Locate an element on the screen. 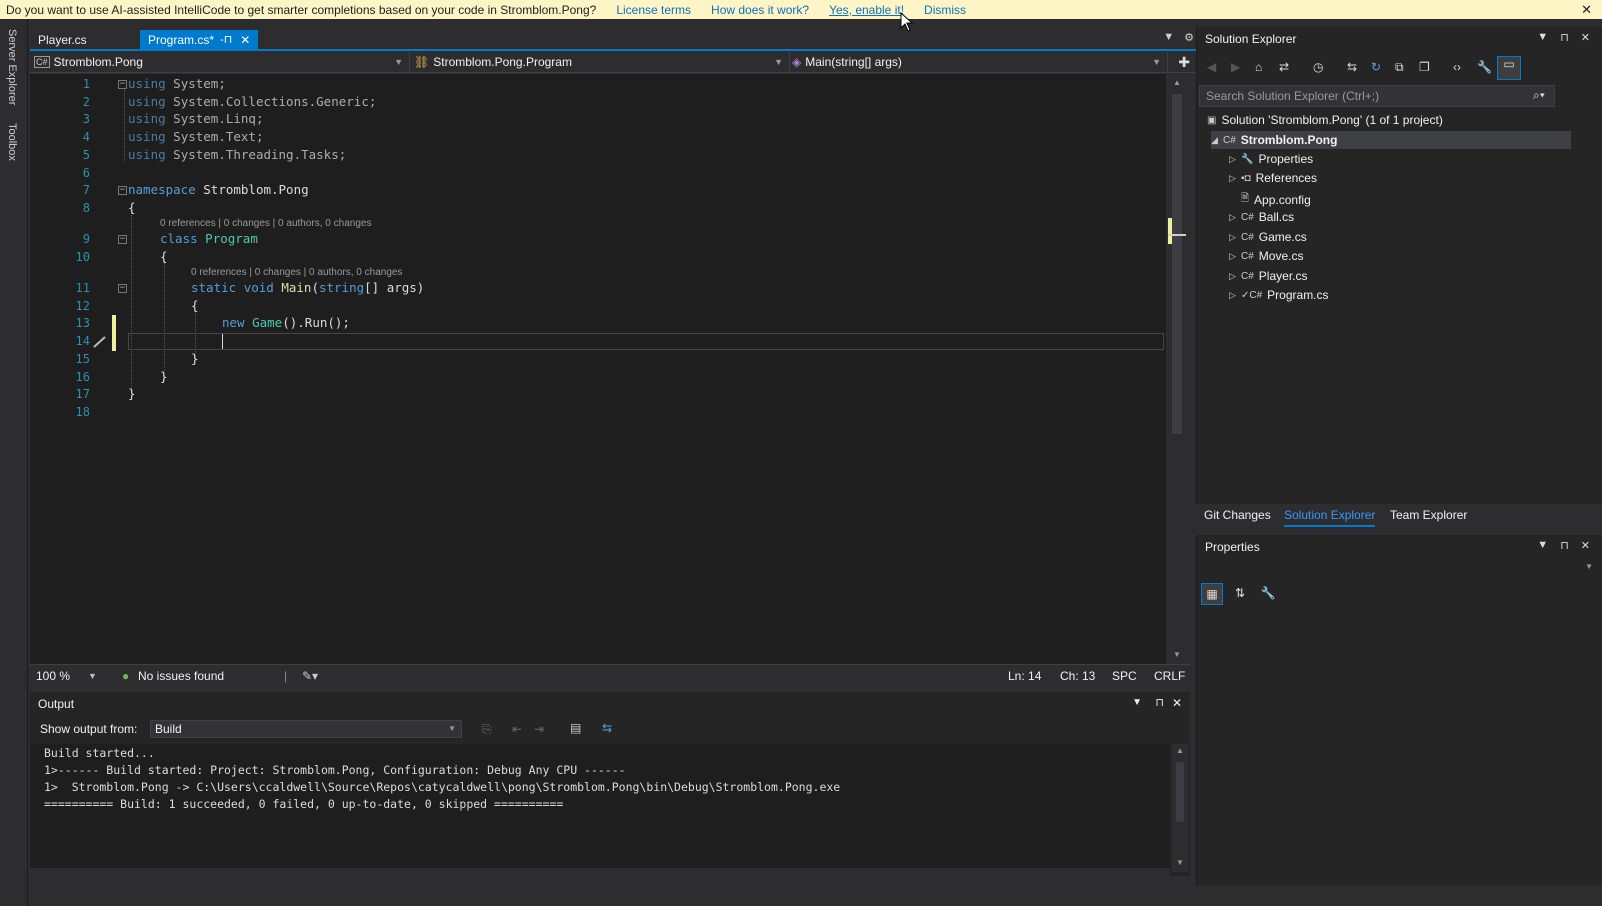 This screenshot has height=906, width=1602. output-vertical-scrollbar: ▲ ▼ is located at coordinates (1180, 808).